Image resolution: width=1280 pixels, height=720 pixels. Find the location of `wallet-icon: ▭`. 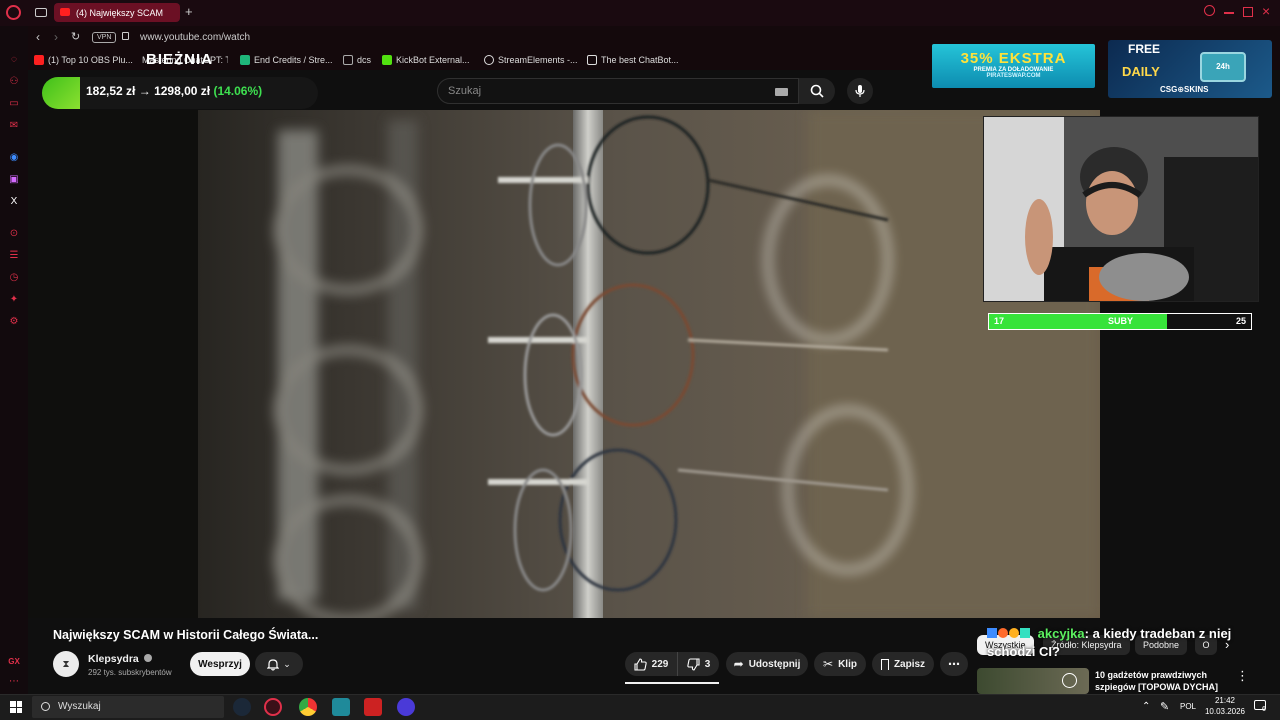

wallet-icon: ▭ is located at coordinates (14, 103).